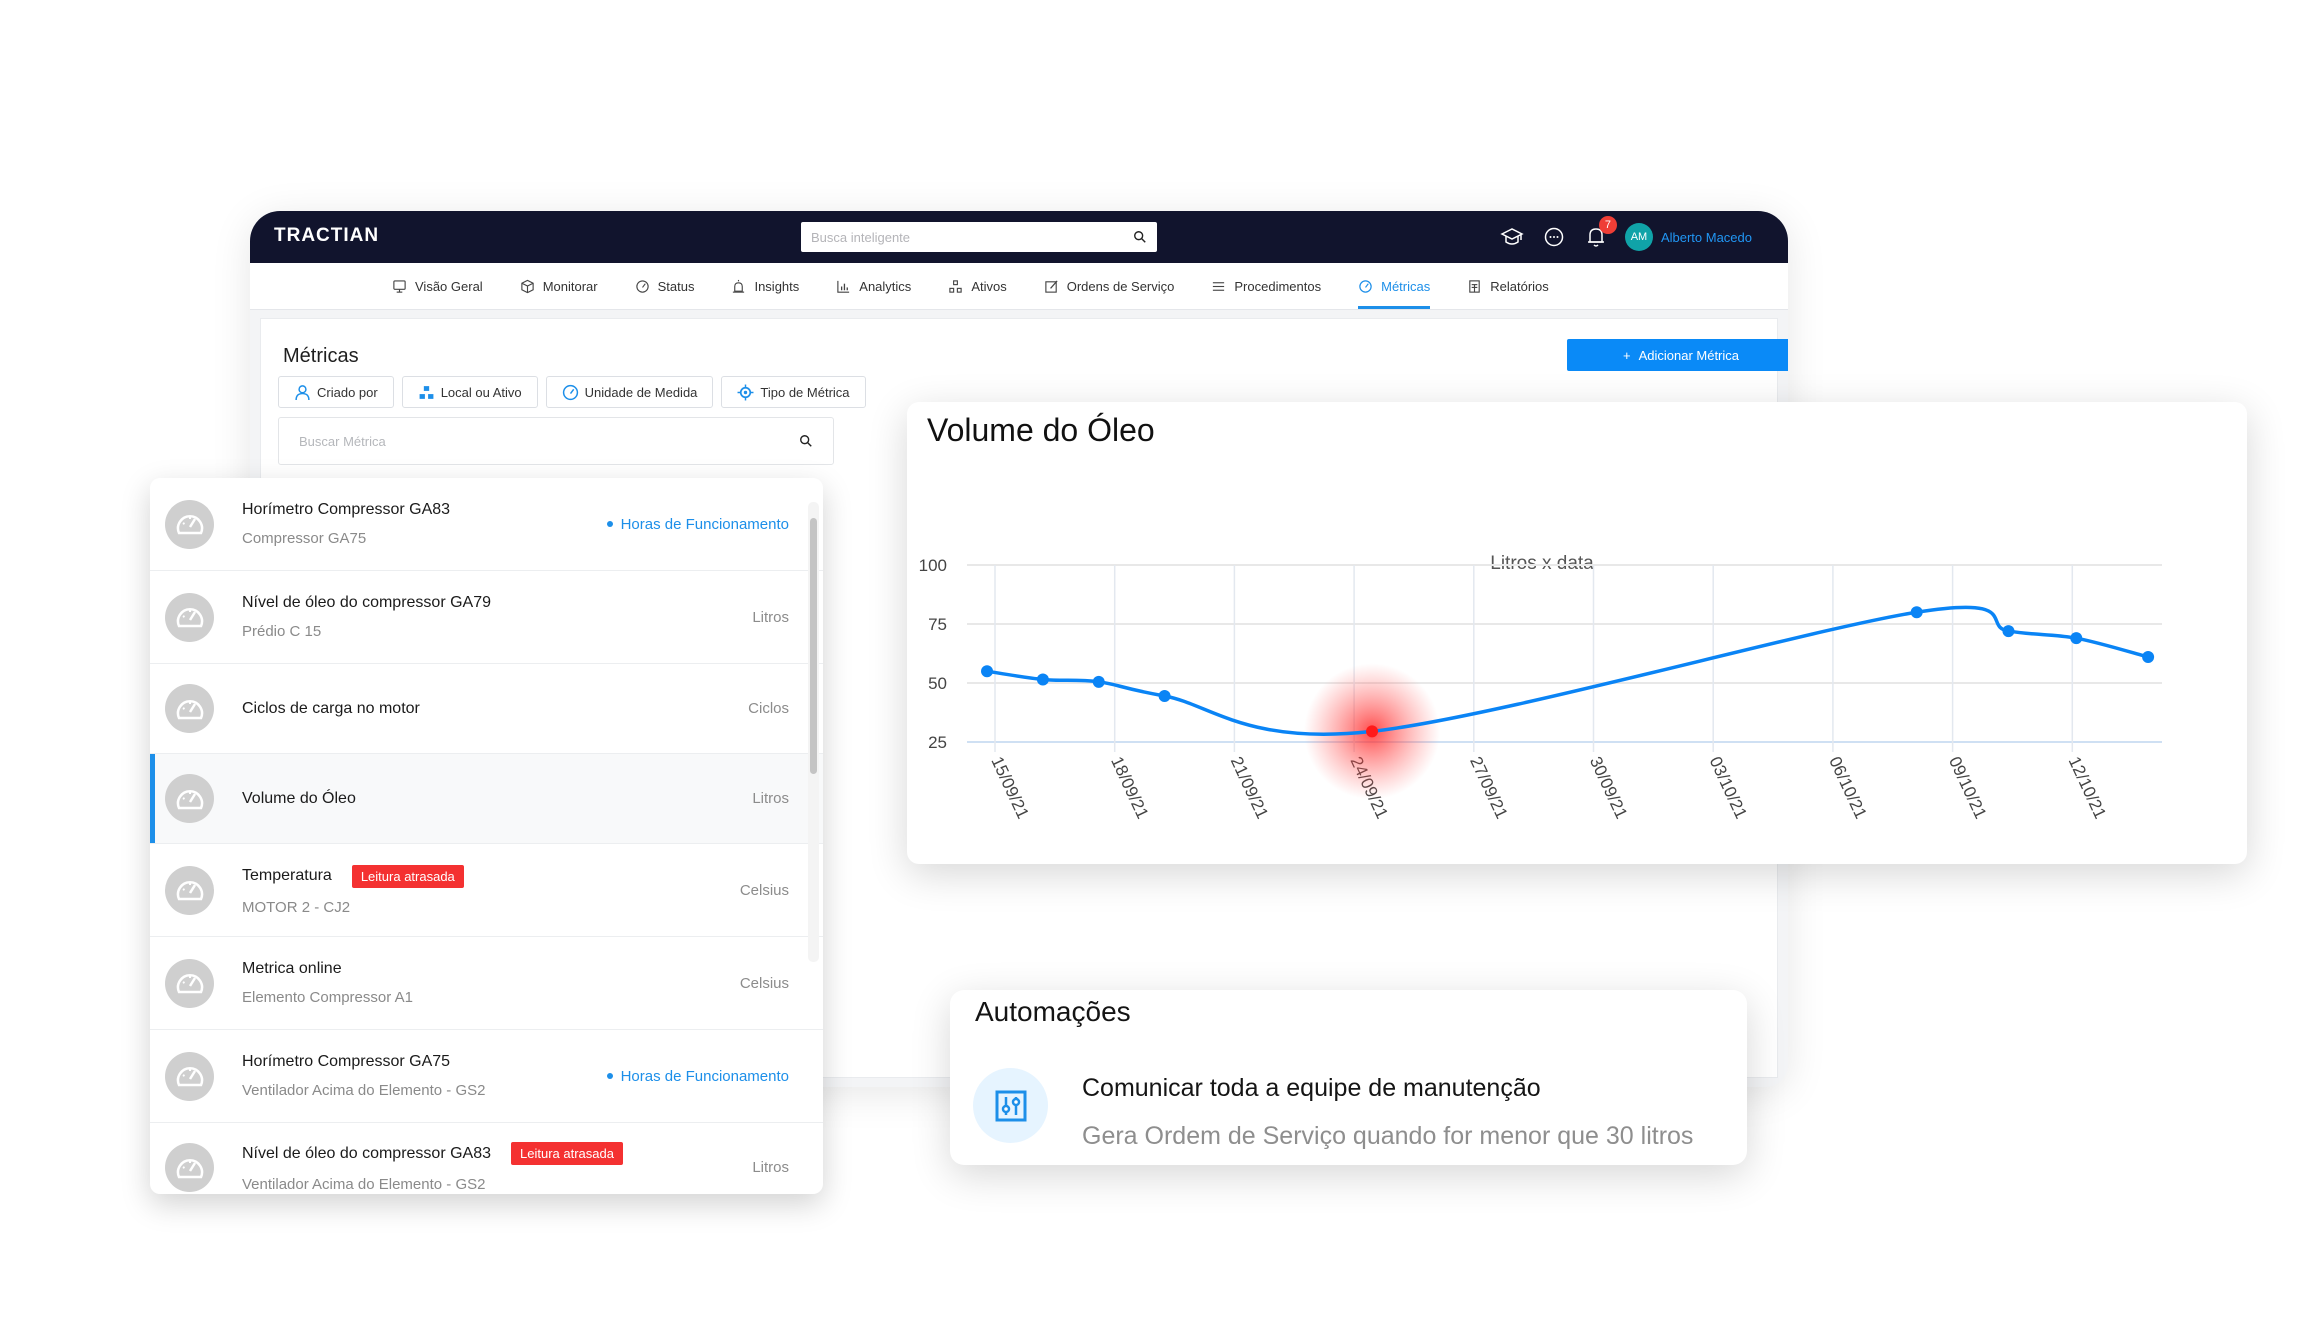 The image size is (2316, 1338). I want to click on list-icon, so click(1219, 286).